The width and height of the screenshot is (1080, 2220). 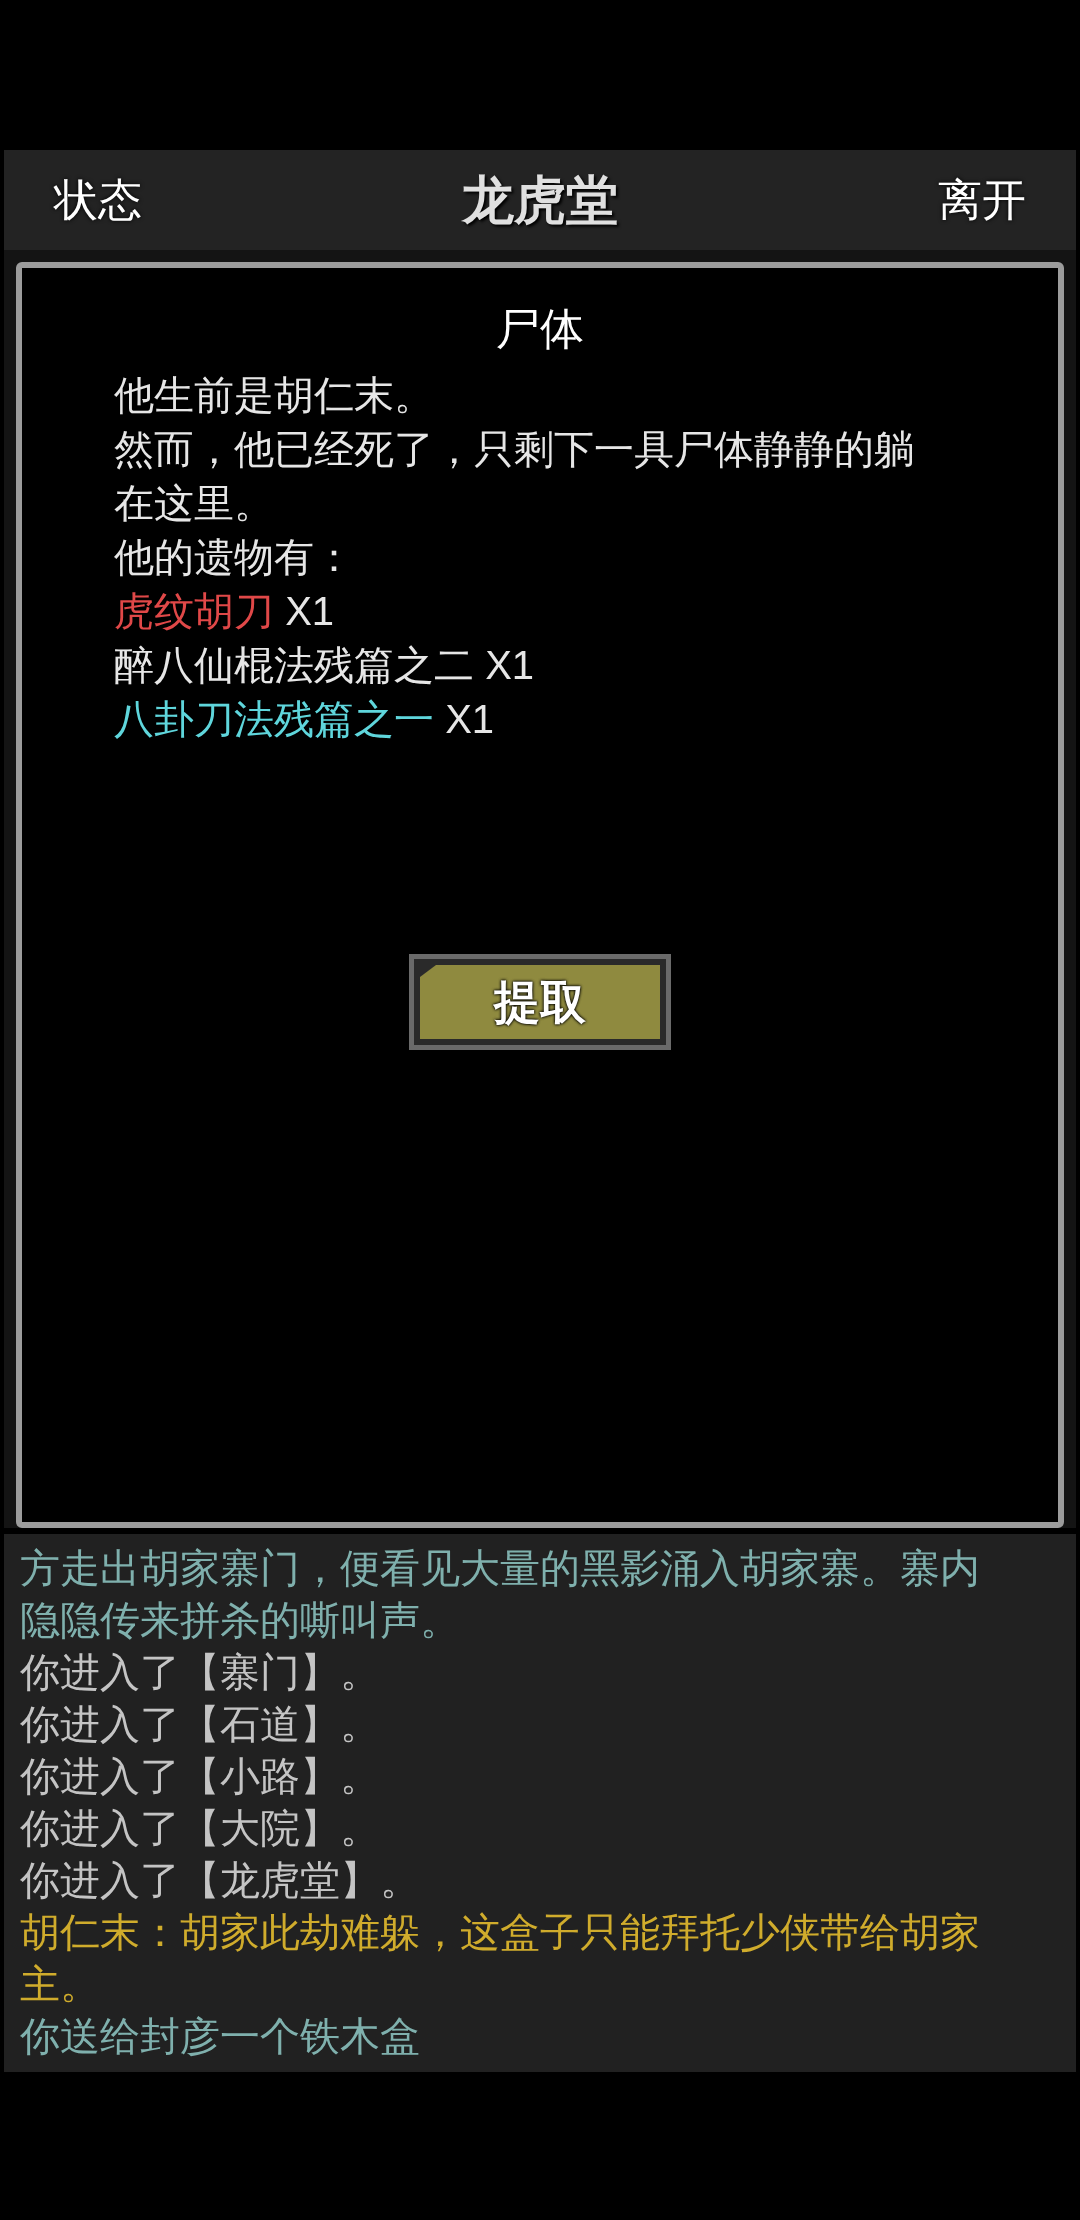 I want to click on log-message: 你进入了【龙虎堂】。, so click(x=220, y=1880).